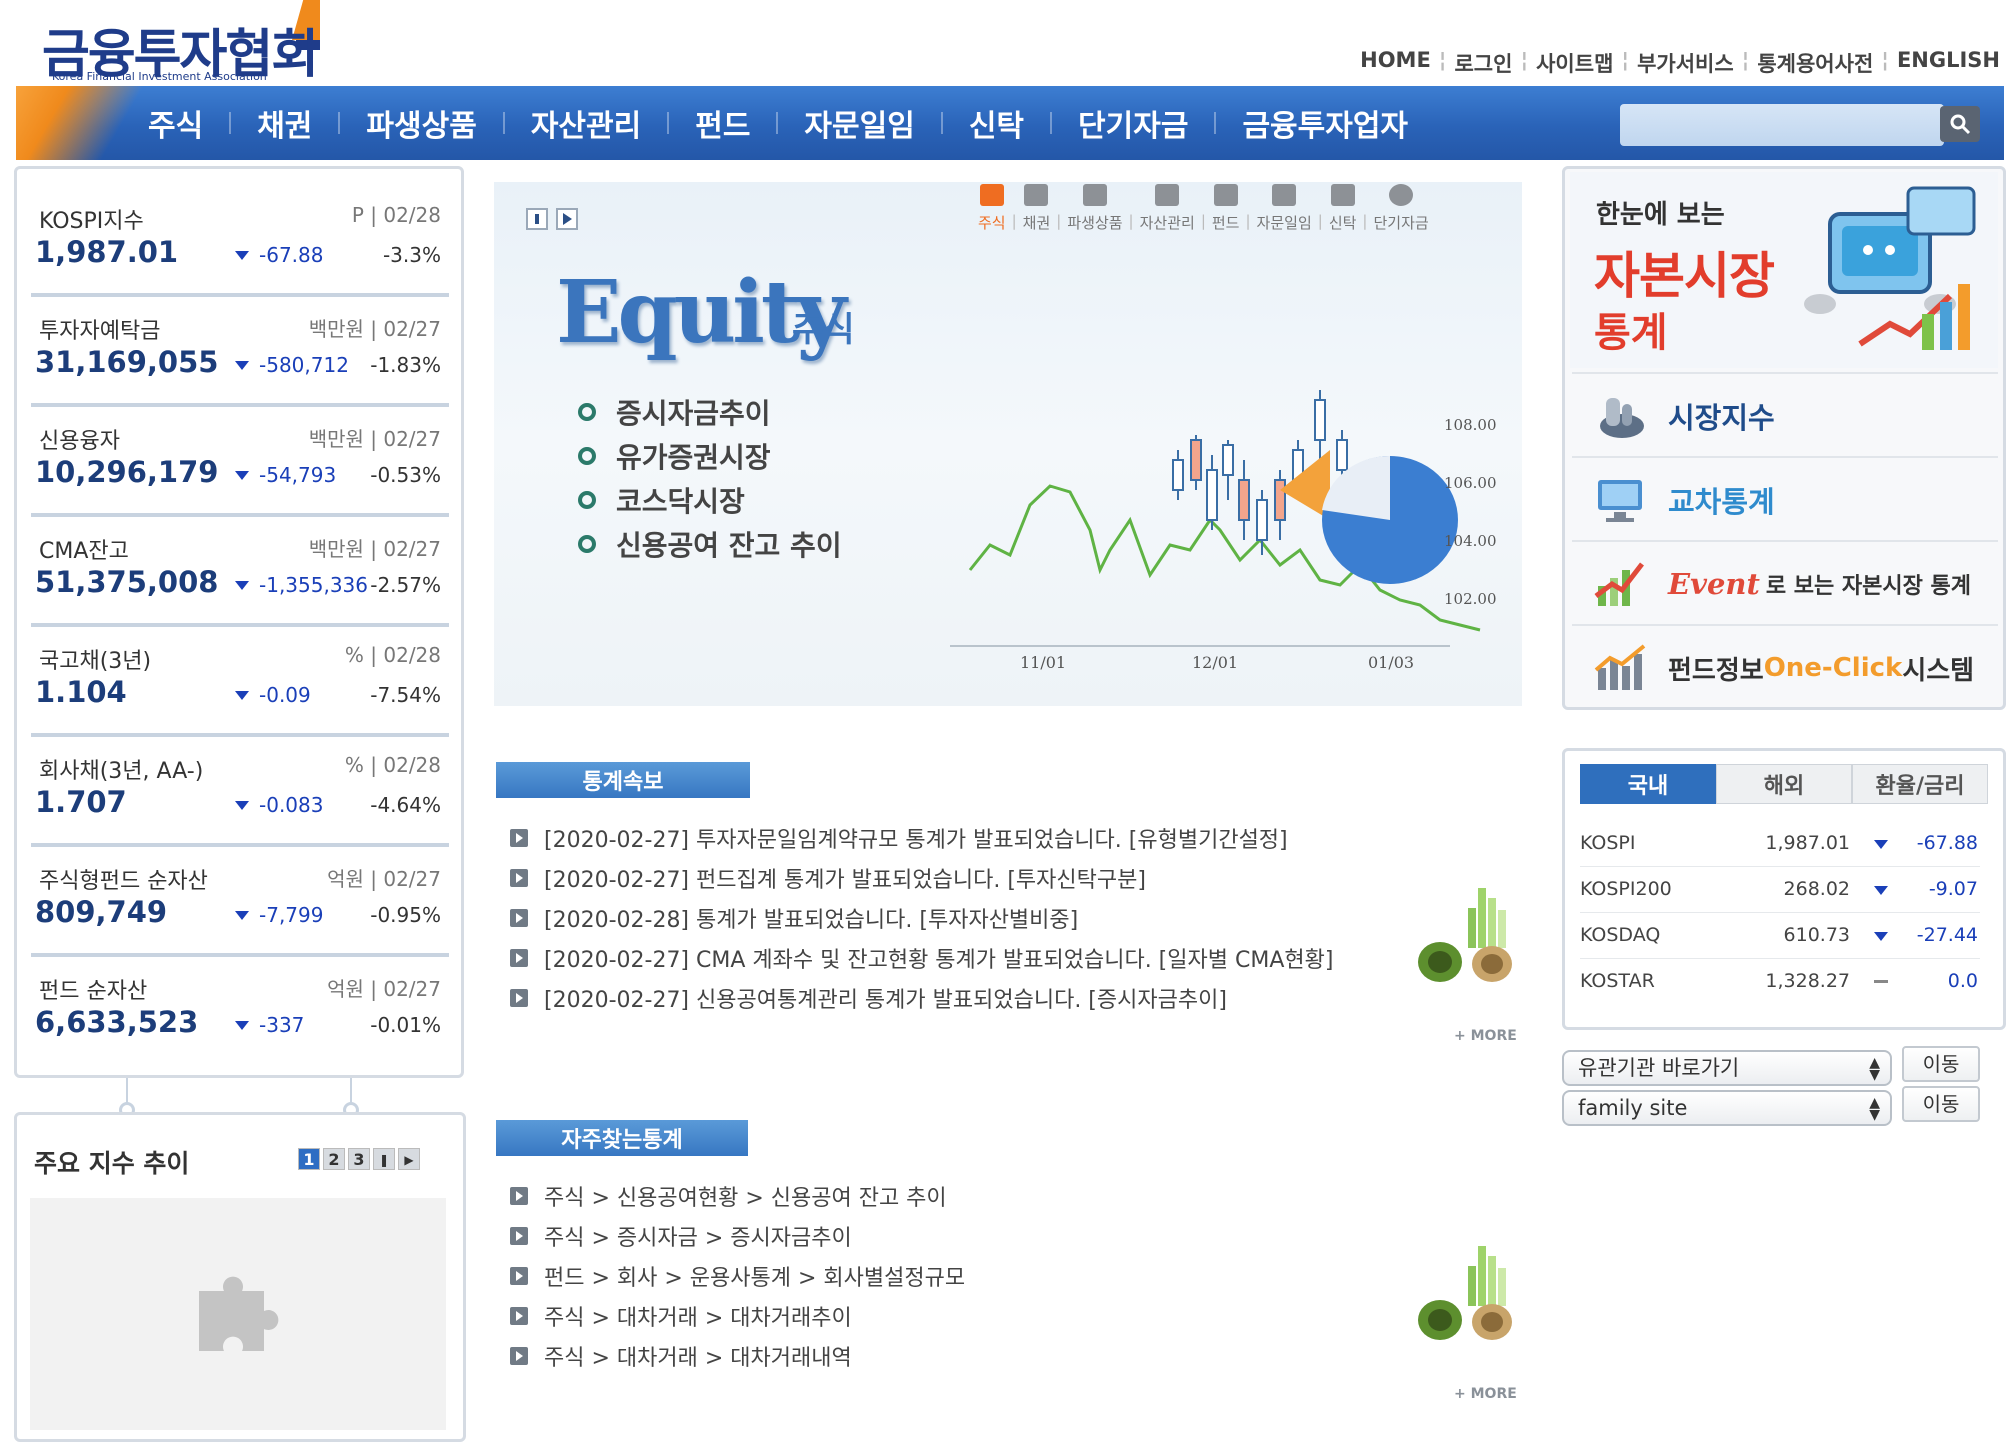 The height and width of the screenshot is (1452, 2012). Describe the element at coordinates (698, 1358) in the screenshot. I see `frequent-item-text: 주식 > 대차거래 > 대차거래내역` at that location.